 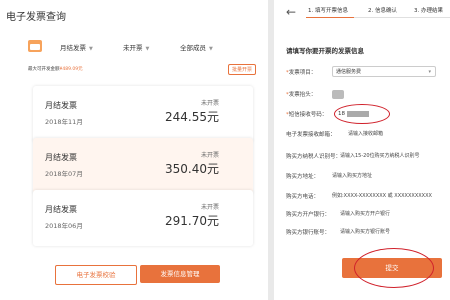 What do you see at coordinates (307, 115) in the screenshot?
I see `sms-label: *短信接收号码：` at bounding box center [307, 115].